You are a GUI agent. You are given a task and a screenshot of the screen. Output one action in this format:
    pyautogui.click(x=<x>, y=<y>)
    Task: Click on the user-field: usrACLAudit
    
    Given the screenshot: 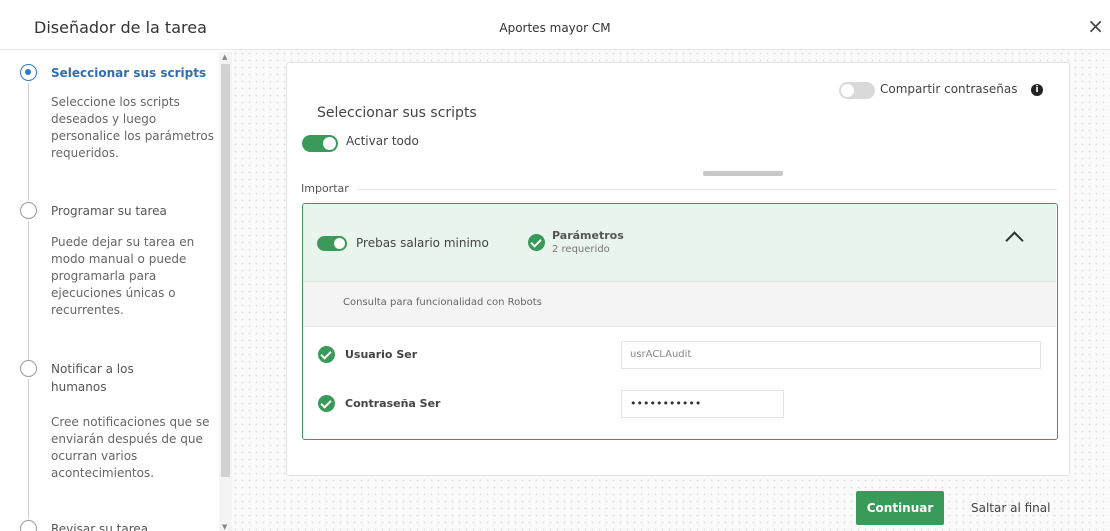 What is the action you would take?
    pyautogui.click(x=831, y=355)
    